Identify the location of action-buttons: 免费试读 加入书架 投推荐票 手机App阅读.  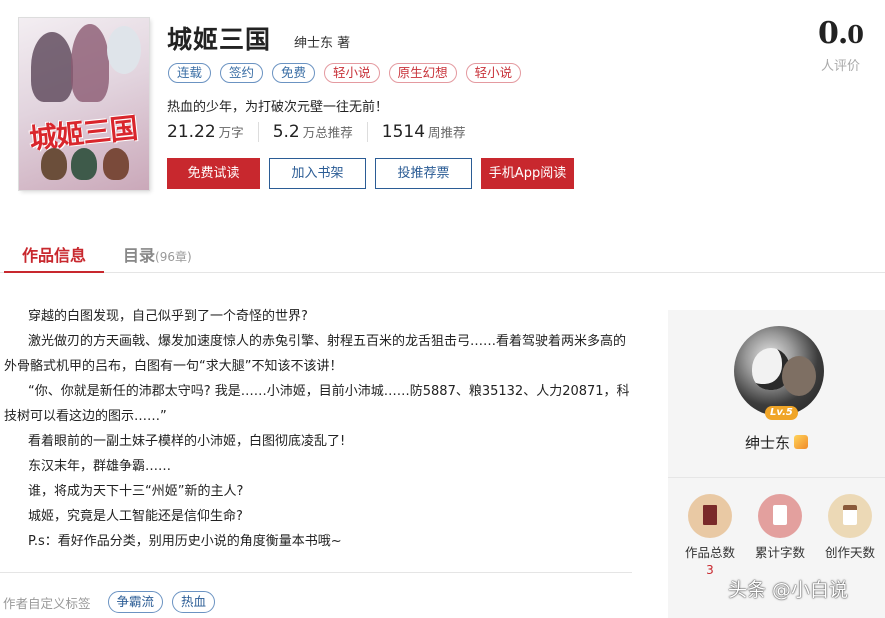
(370, 173).